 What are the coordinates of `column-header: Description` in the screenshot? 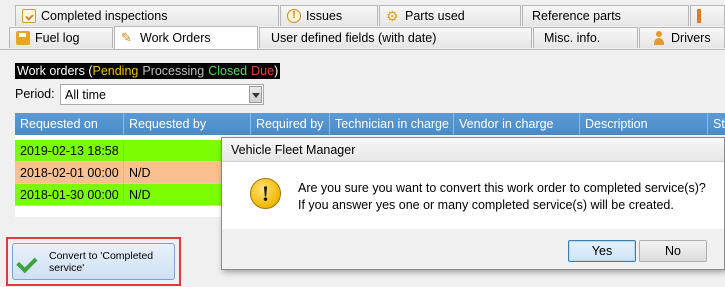 It's located at (644, 124).